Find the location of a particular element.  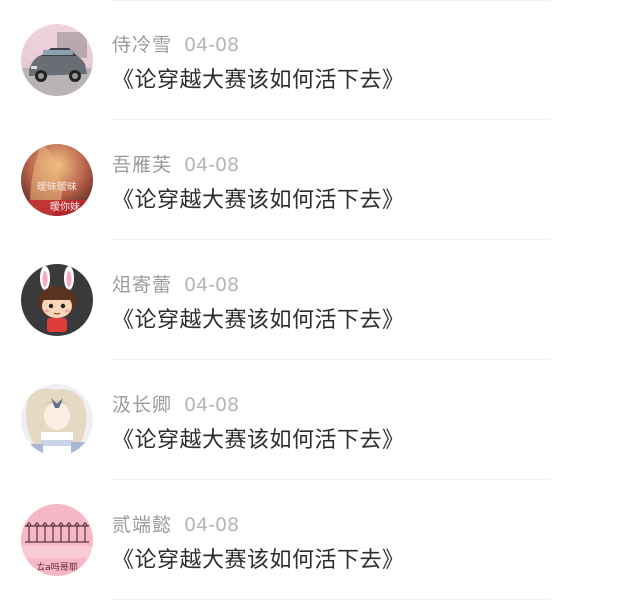

comment-meta: 汲长卿 04-08 is located at coordinates (175, 404).